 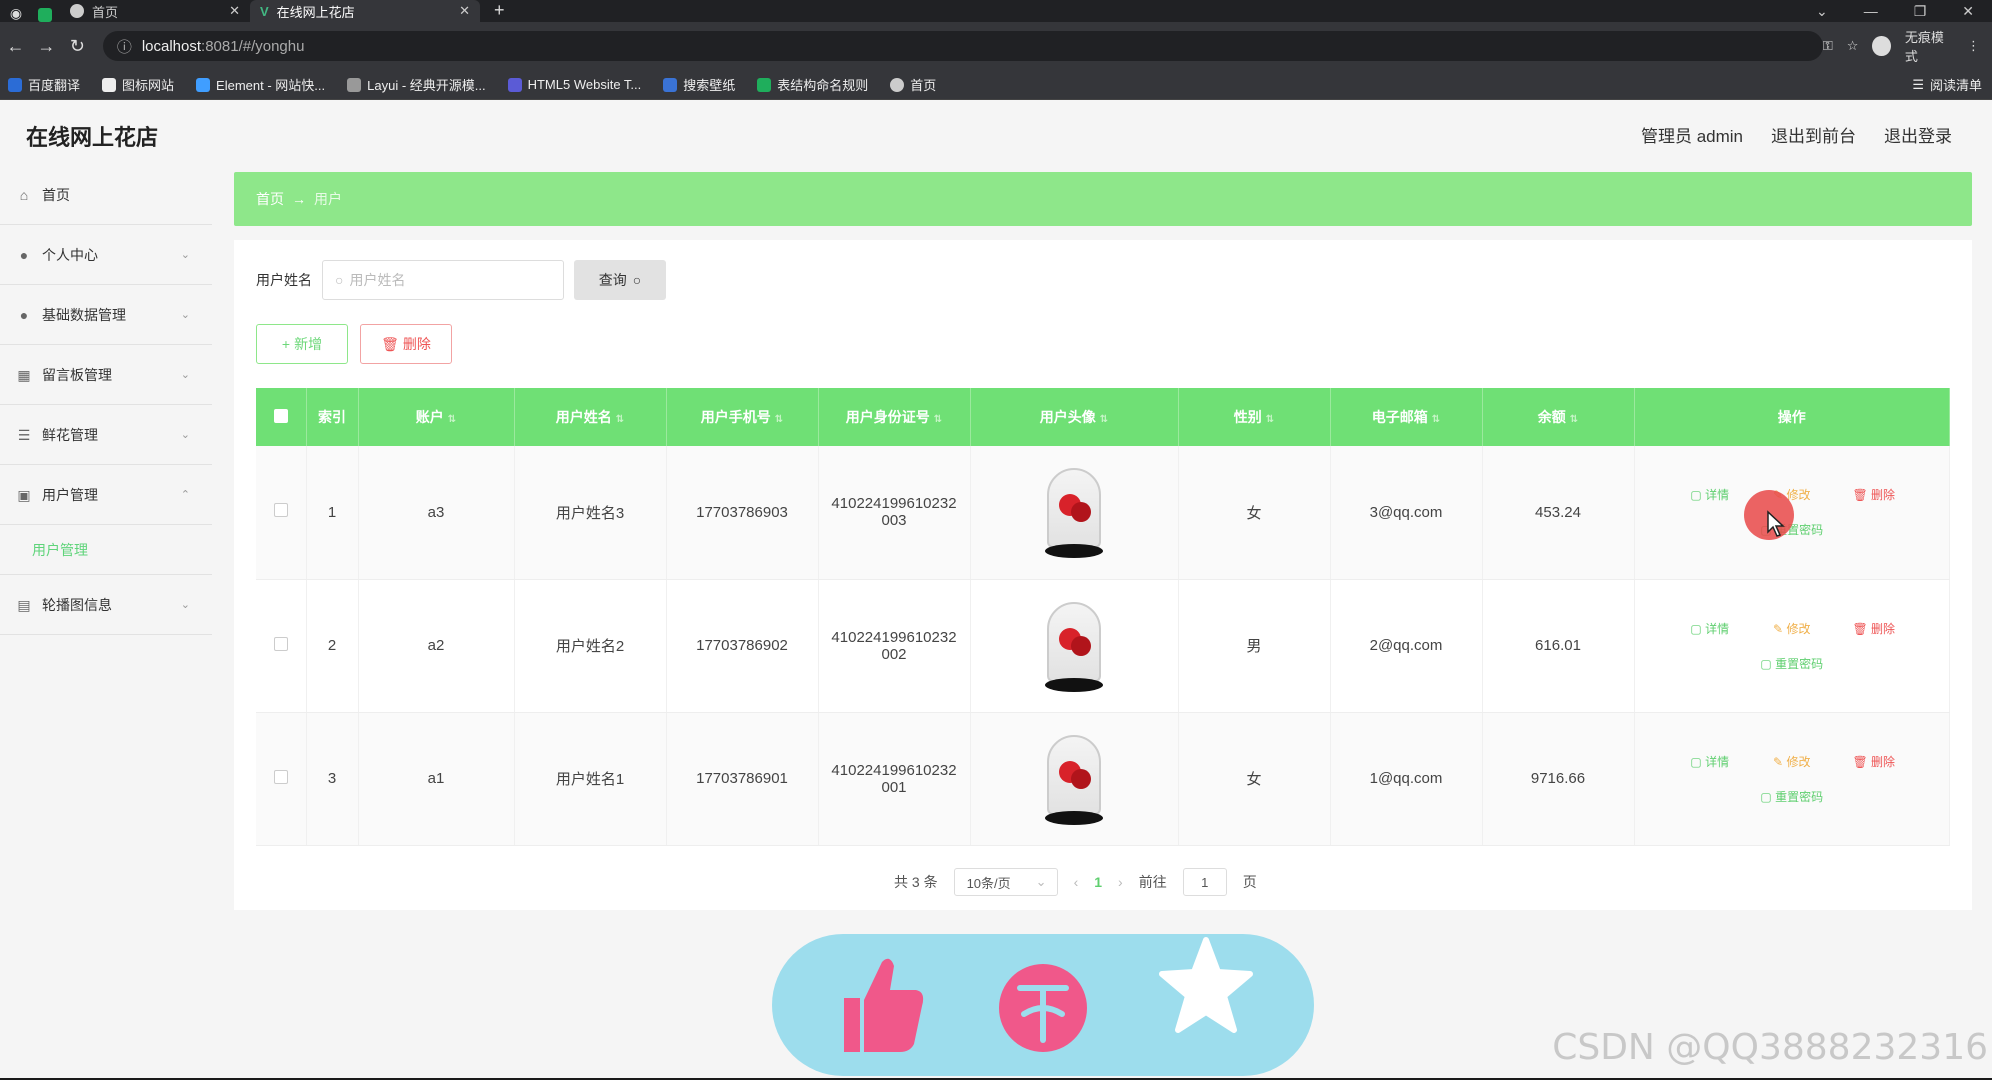 What do you see at coordinates (1558, 417) in the screenshot?
I see `column-header: 余额 ⇅` at bounding box center [1558, 417].